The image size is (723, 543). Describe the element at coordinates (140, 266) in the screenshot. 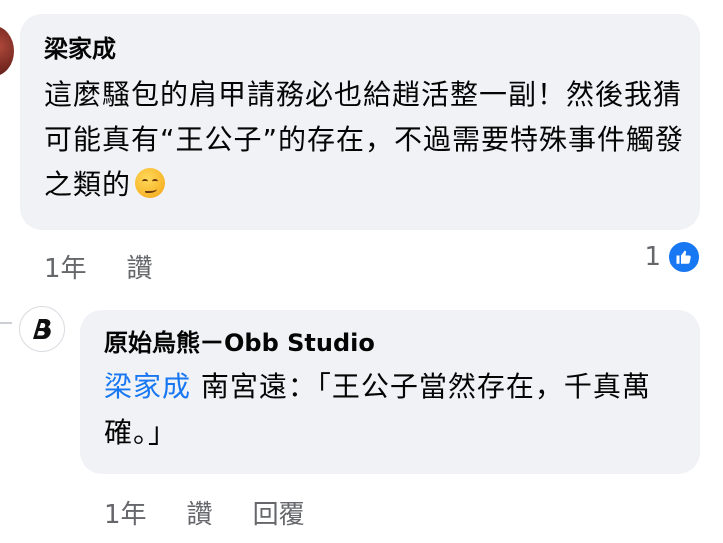

I see `like-button: 讚` at that location.